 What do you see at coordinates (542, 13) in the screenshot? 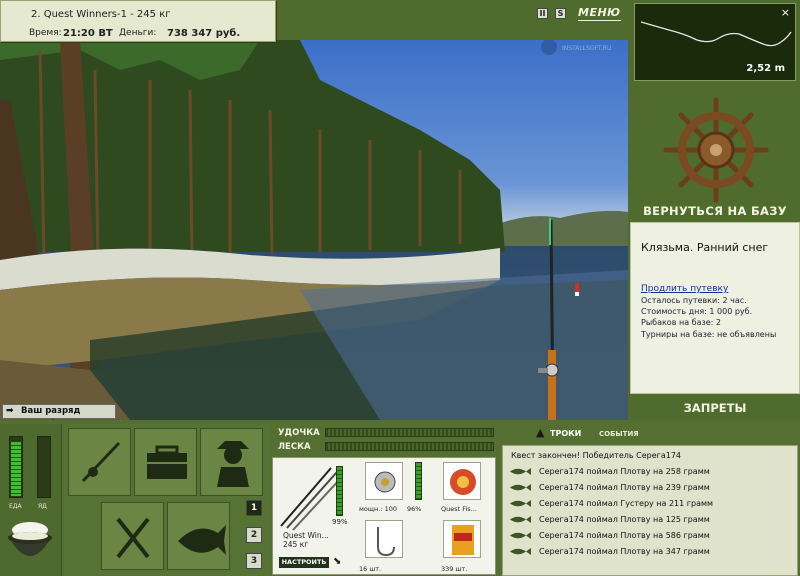
I see `pause-button: II` at bounding box center [542, 13].